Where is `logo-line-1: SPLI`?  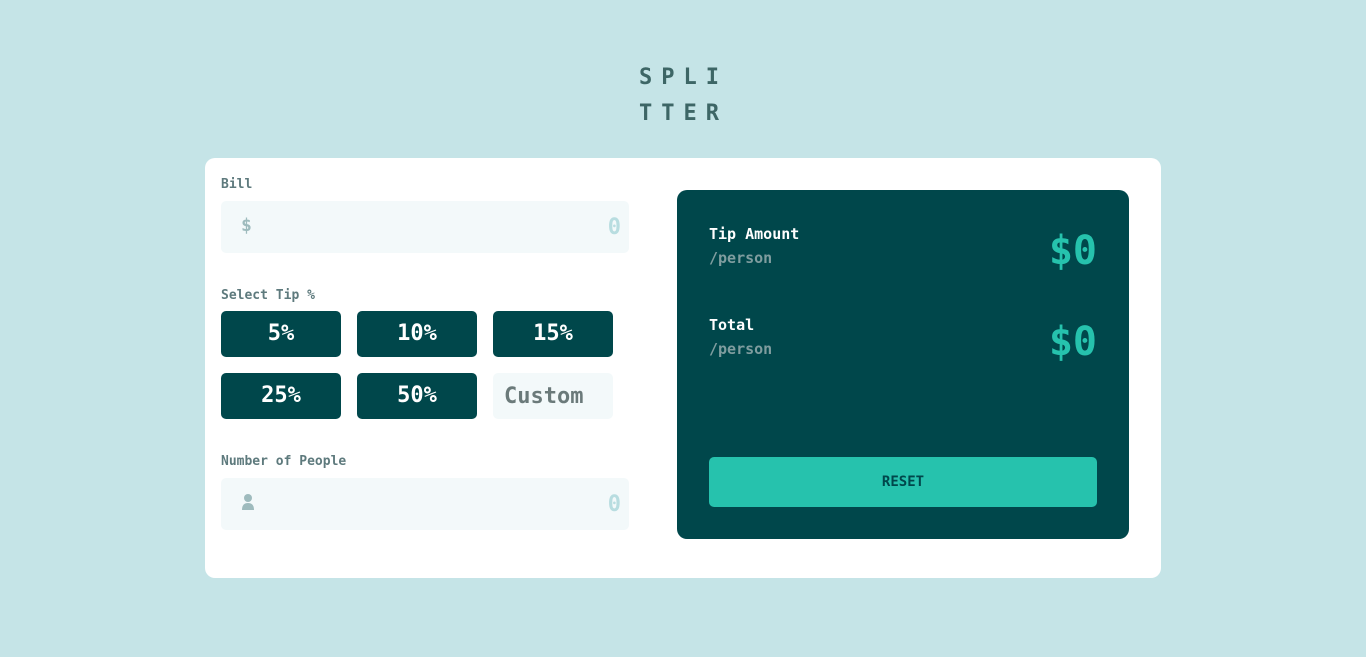
logo-line-1: SPLI is located at coordinates (683, 77).